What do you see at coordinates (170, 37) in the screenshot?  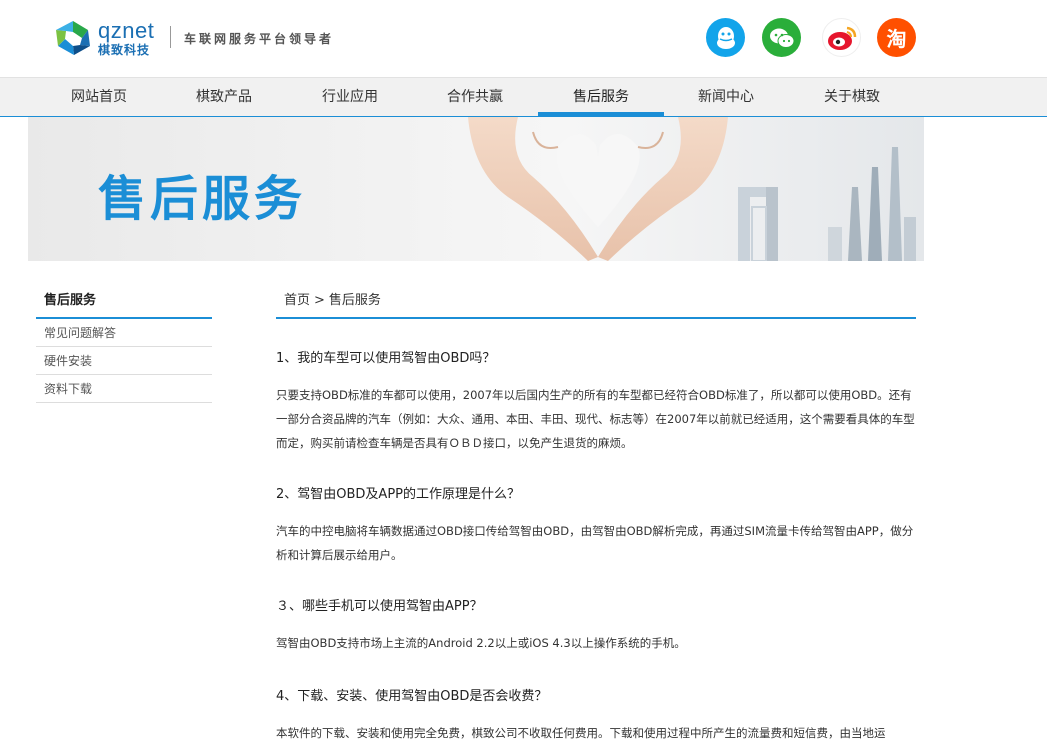 I see `header-divider` at bounding box center [170, 37].